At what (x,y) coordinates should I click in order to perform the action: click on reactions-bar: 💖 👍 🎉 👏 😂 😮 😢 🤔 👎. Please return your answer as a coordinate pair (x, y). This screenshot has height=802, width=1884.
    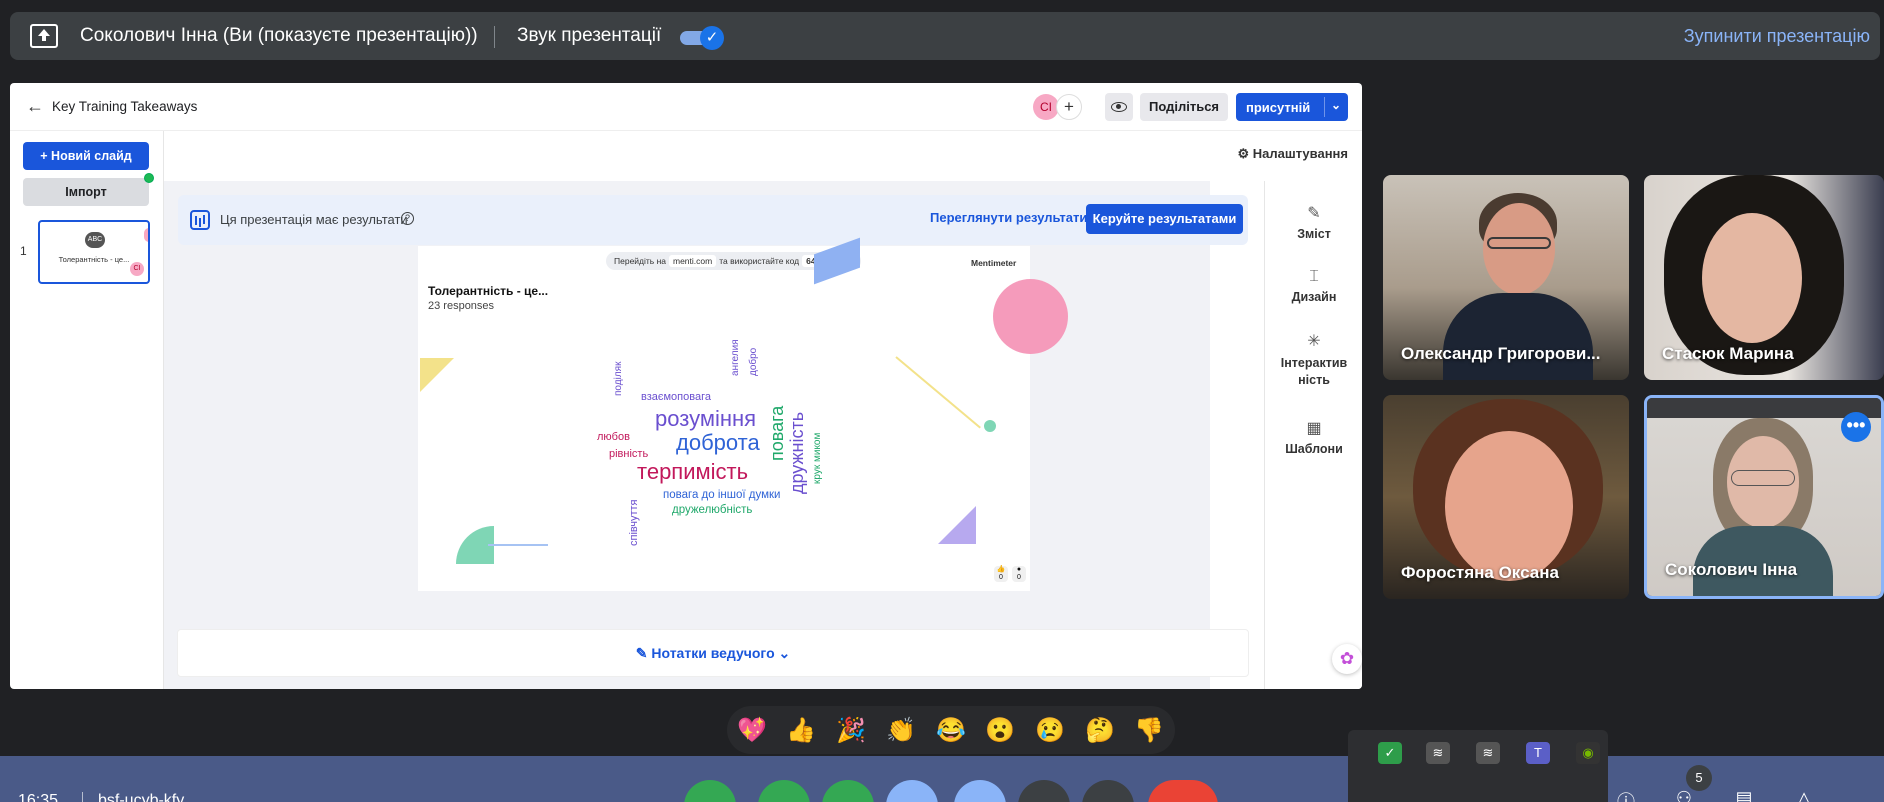
    Looking at the image, I should click on (951, 730).